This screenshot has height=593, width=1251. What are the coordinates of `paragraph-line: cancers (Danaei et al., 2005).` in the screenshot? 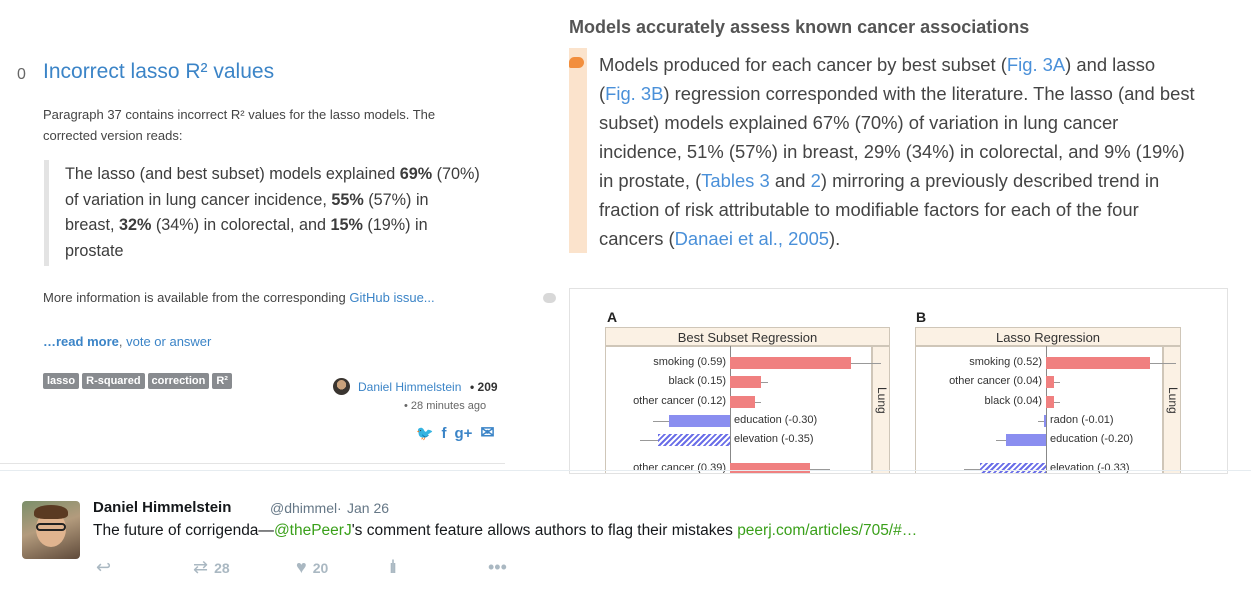 It's located at (720, 238).